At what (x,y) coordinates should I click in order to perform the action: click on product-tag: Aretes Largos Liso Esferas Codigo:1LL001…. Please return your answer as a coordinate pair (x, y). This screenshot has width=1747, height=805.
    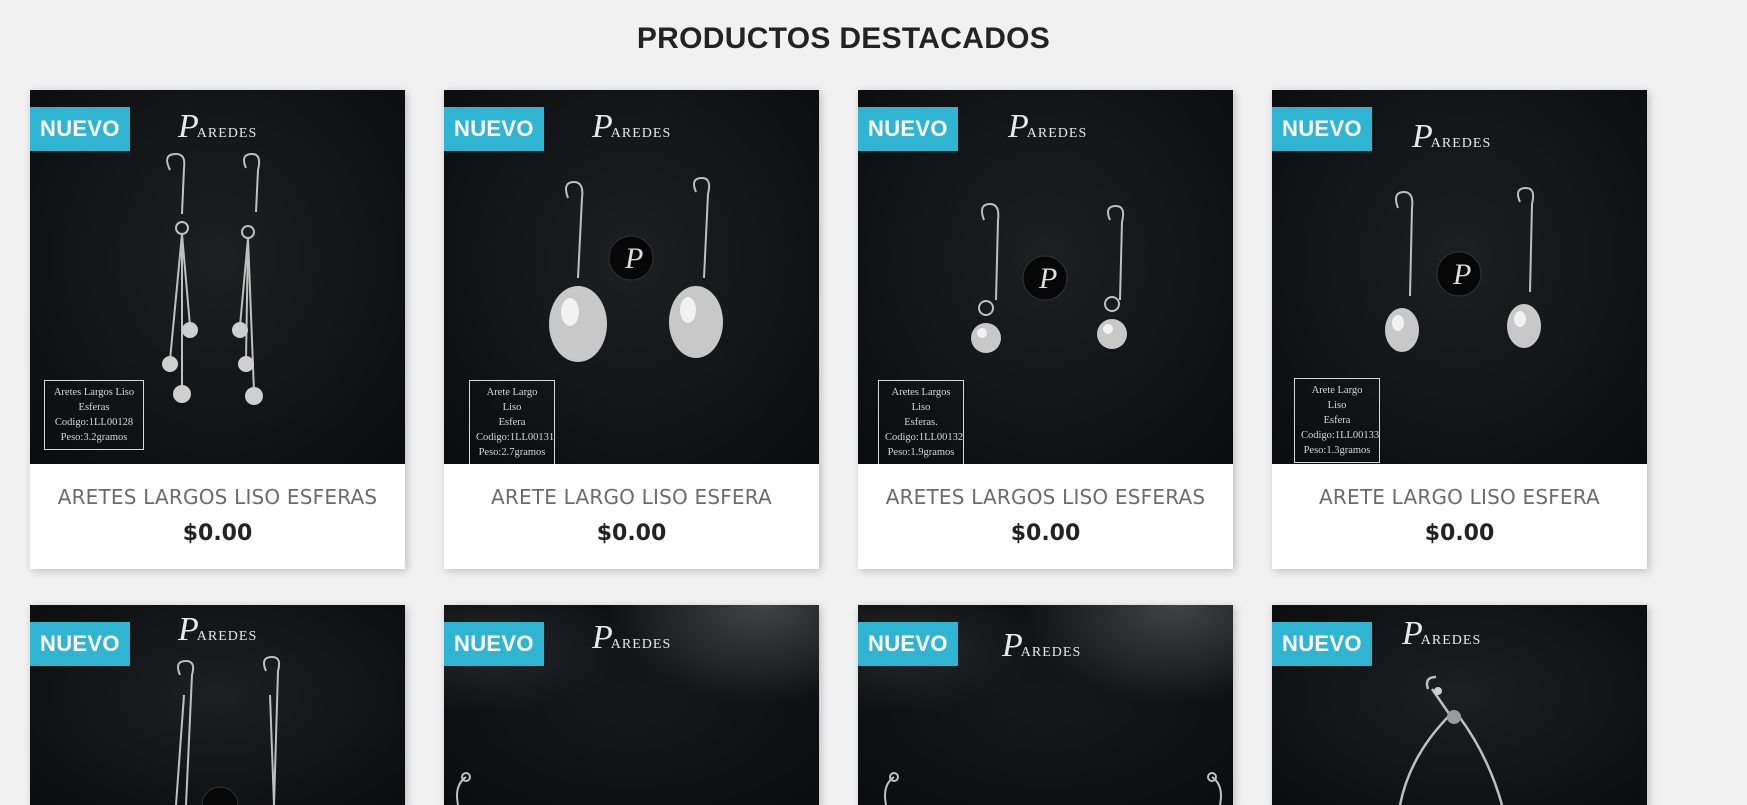
    Looking at the image, I should click on (94, 415).